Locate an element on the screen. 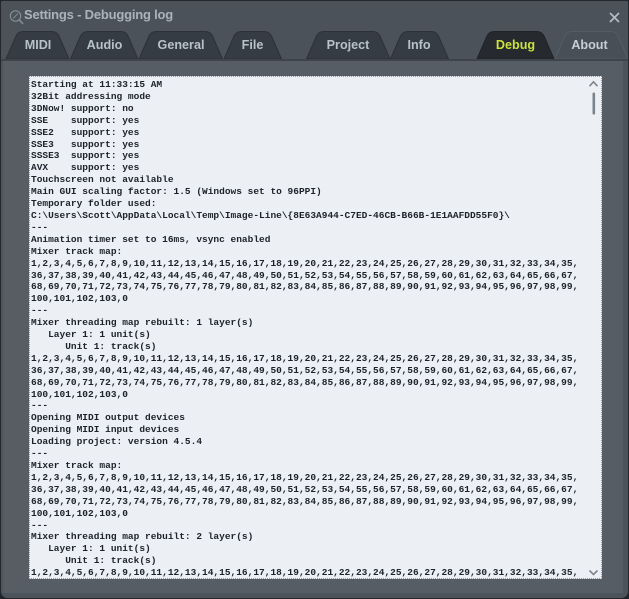  svg-text: Info is located at coordinates (418, 45).